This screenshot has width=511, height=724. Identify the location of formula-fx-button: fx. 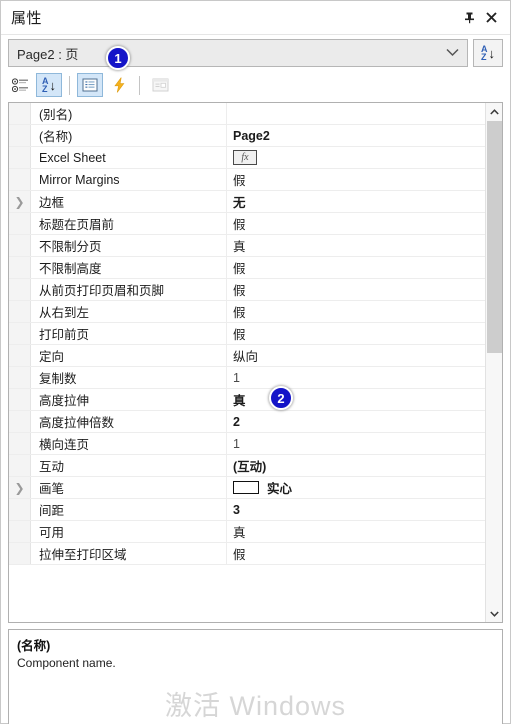
(245, 157).